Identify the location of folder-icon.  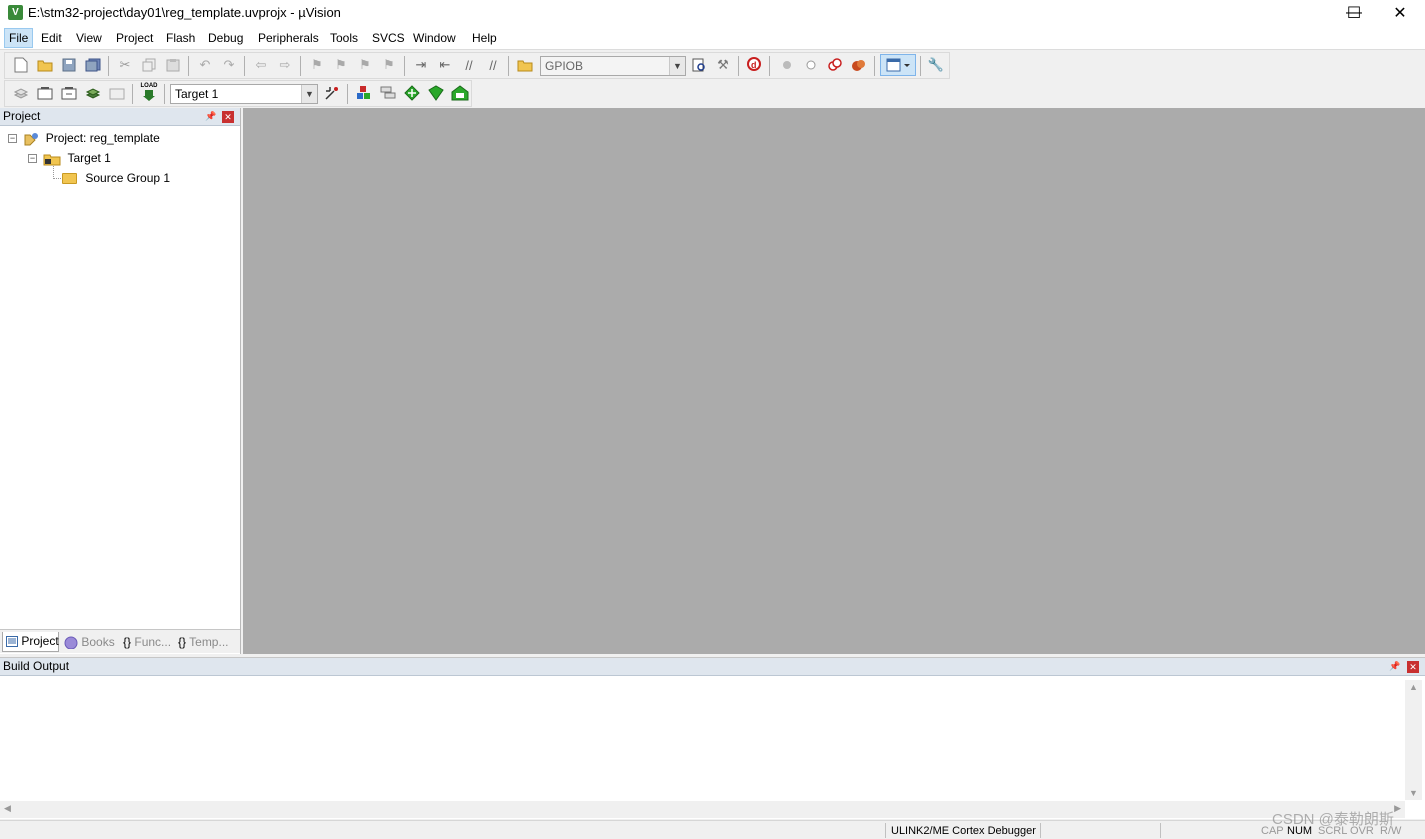
(69, 179).